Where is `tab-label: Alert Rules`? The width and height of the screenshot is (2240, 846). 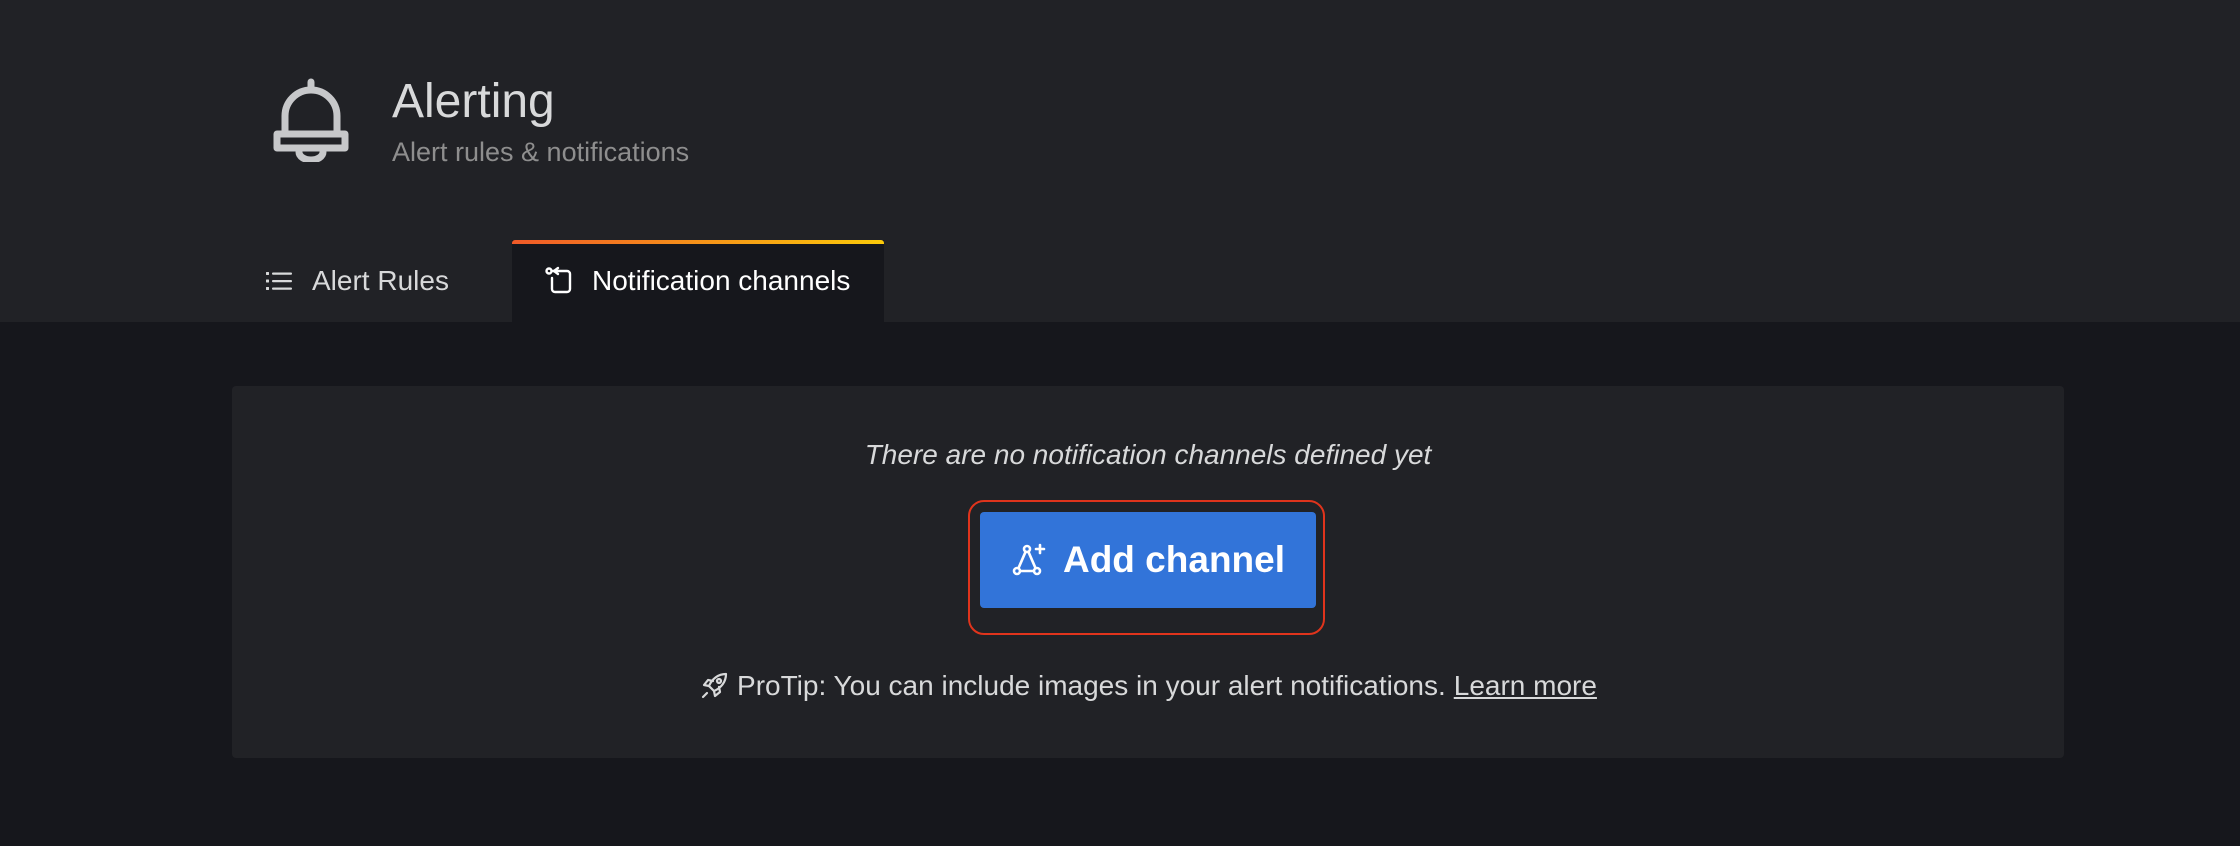 tab-label: Alert Rules is located at coordinates (380, 280).